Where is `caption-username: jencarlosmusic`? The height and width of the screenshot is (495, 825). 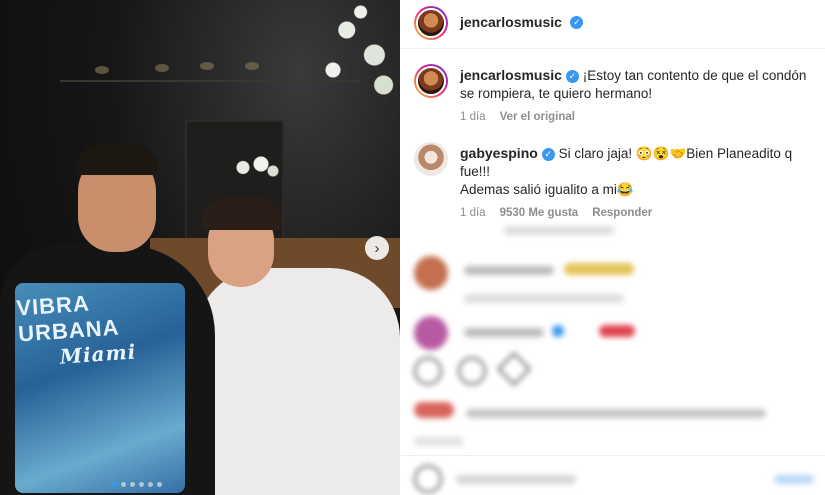 caption-username: jencarlosmusic is located at coordinates (511, 75).